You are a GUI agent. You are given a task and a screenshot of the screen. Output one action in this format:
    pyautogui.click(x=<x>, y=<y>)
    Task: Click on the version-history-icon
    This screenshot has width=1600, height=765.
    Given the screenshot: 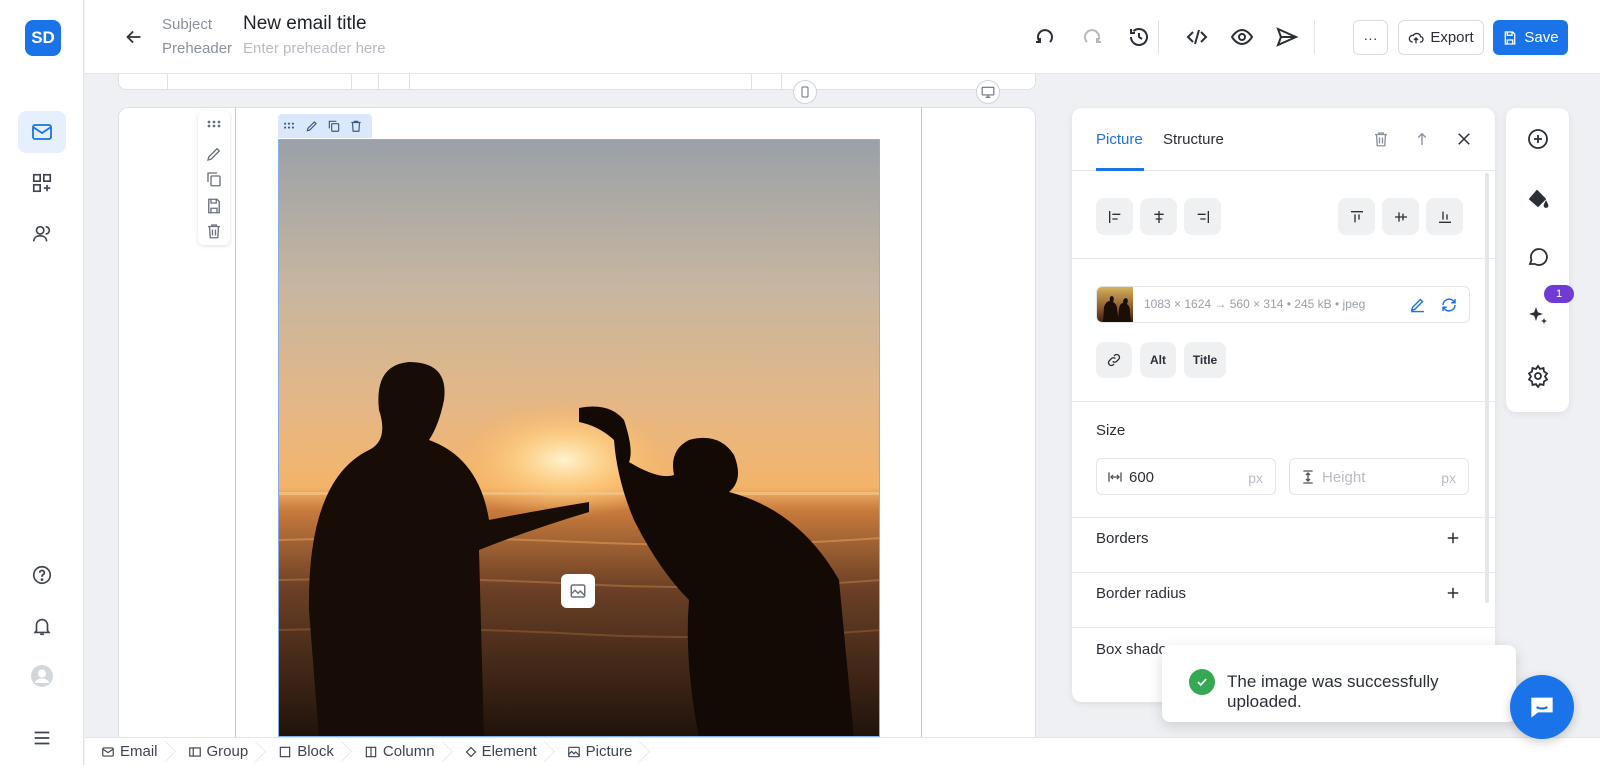 What is the action you would take?
    pyautogui.click(x=1139, y=37)
    